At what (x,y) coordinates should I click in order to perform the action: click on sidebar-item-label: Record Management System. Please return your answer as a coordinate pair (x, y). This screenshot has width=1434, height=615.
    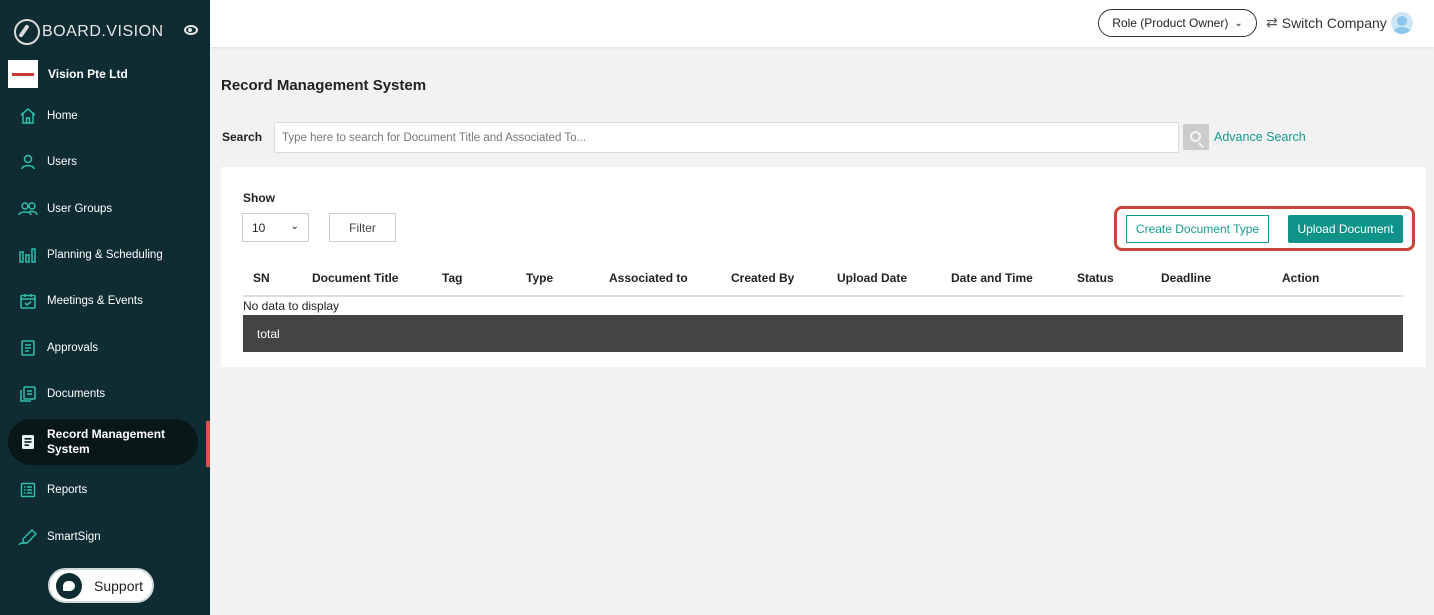
    Looking at the image, I should click on (106, 442).